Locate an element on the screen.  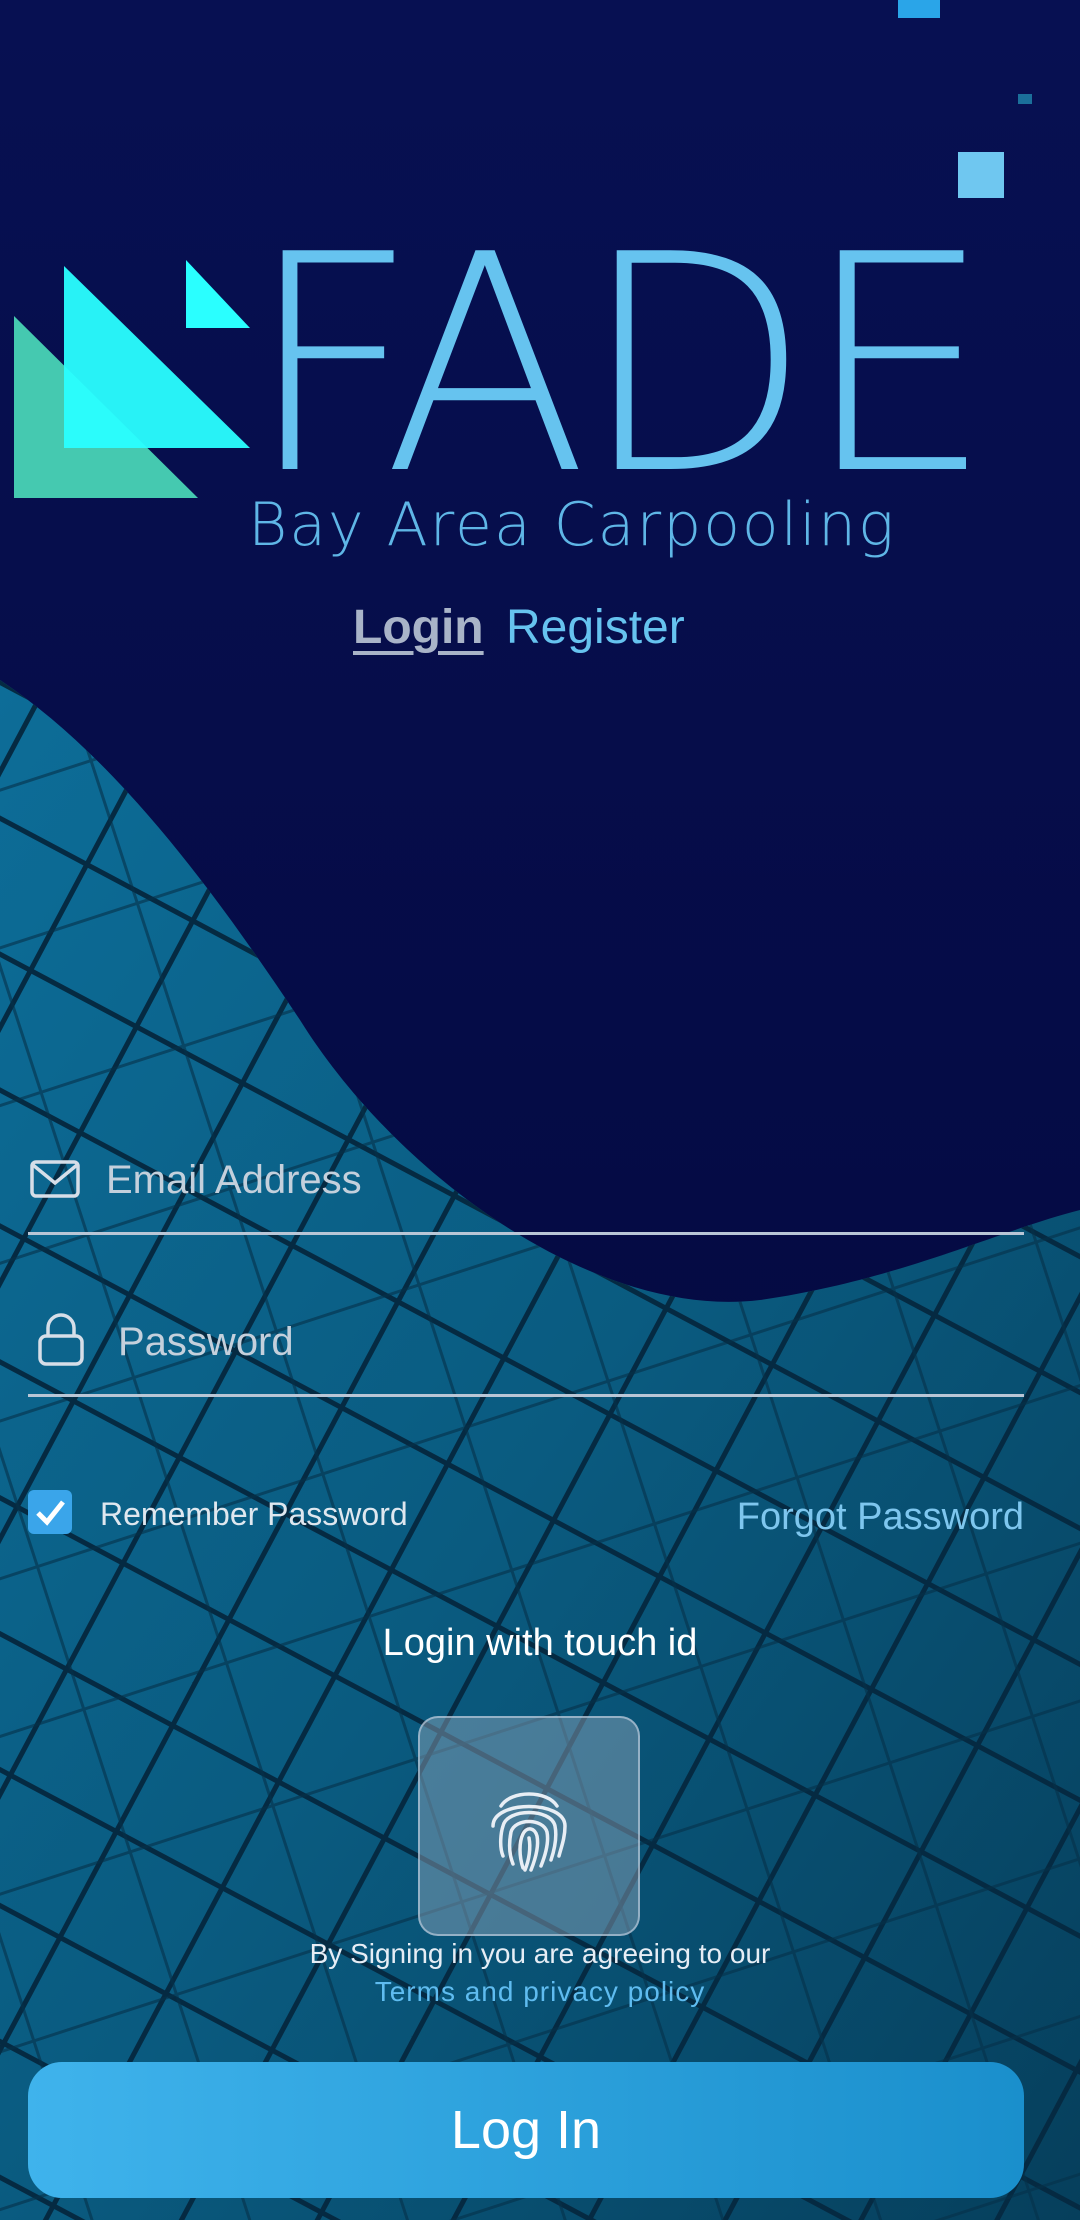
lock-icon is located at coordinates (61, 1339).